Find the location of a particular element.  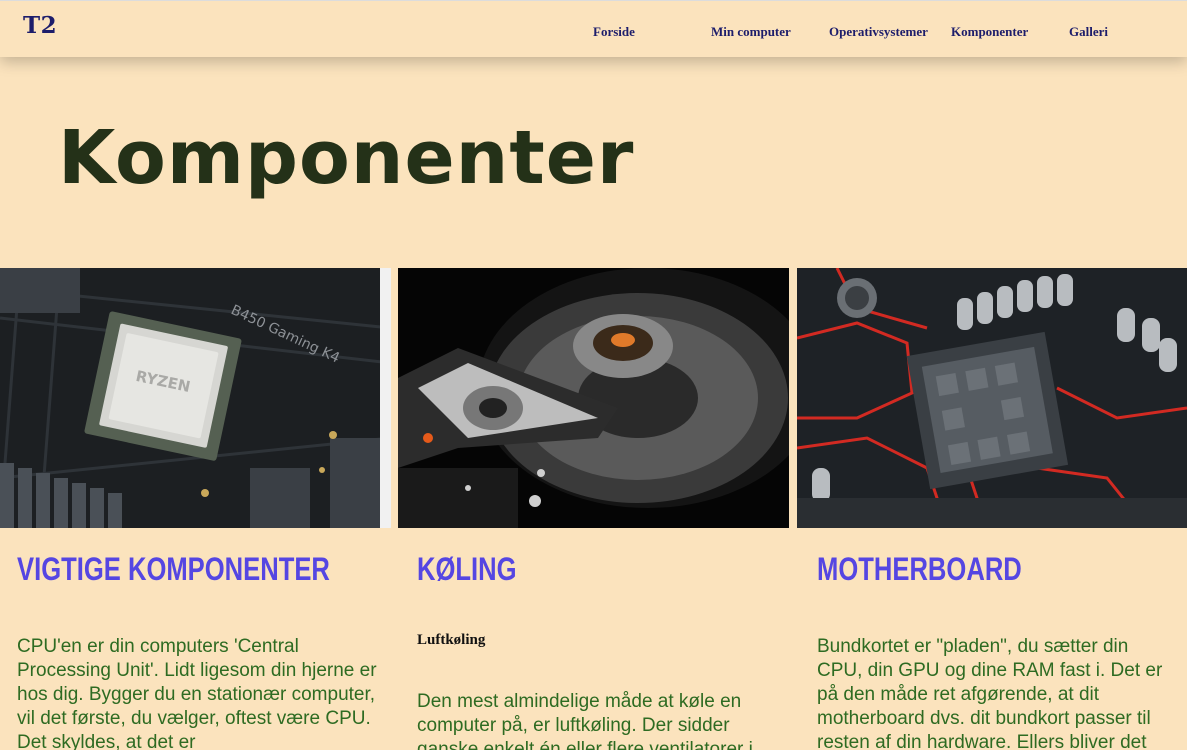

motherboard-socket-image is located at coordinates (992, 398).